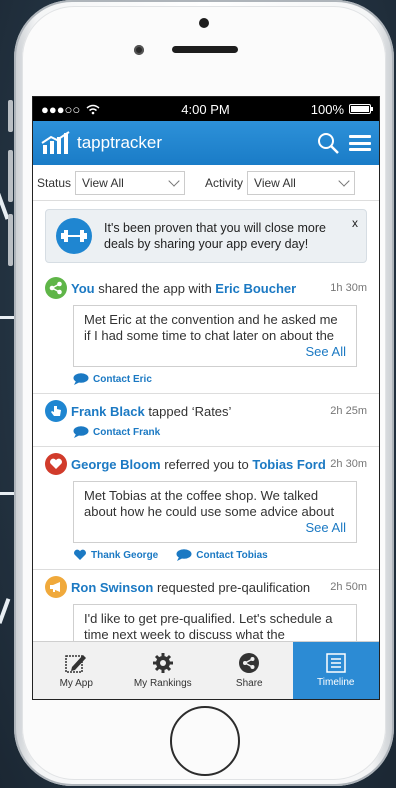 This screenshot has width=396, height=788. What do you see at coordinates (74, 236) in the screenshot?
I see `dumbbell-icon` at bounding box center [74, 236].